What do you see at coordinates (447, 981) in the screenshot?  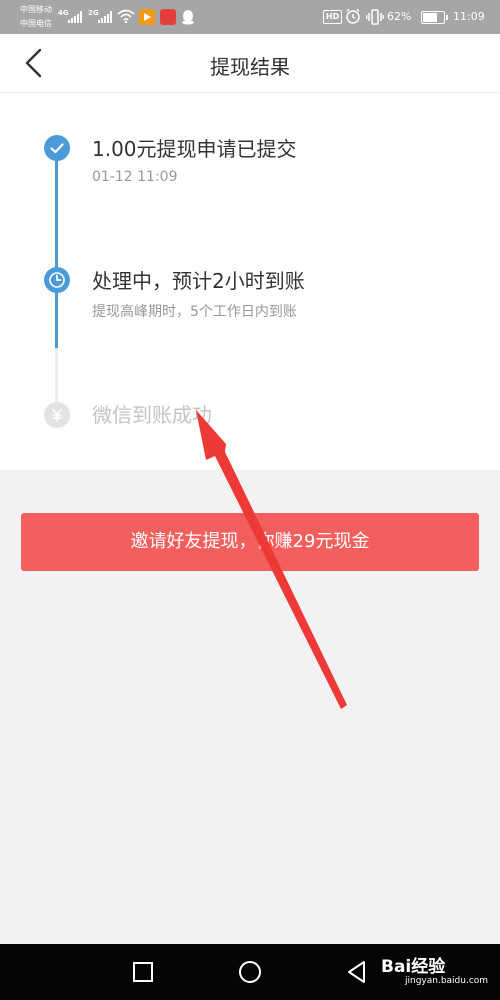 I see `watermark-url: jingyan.baidu.com` at bounding box center [447, 981].